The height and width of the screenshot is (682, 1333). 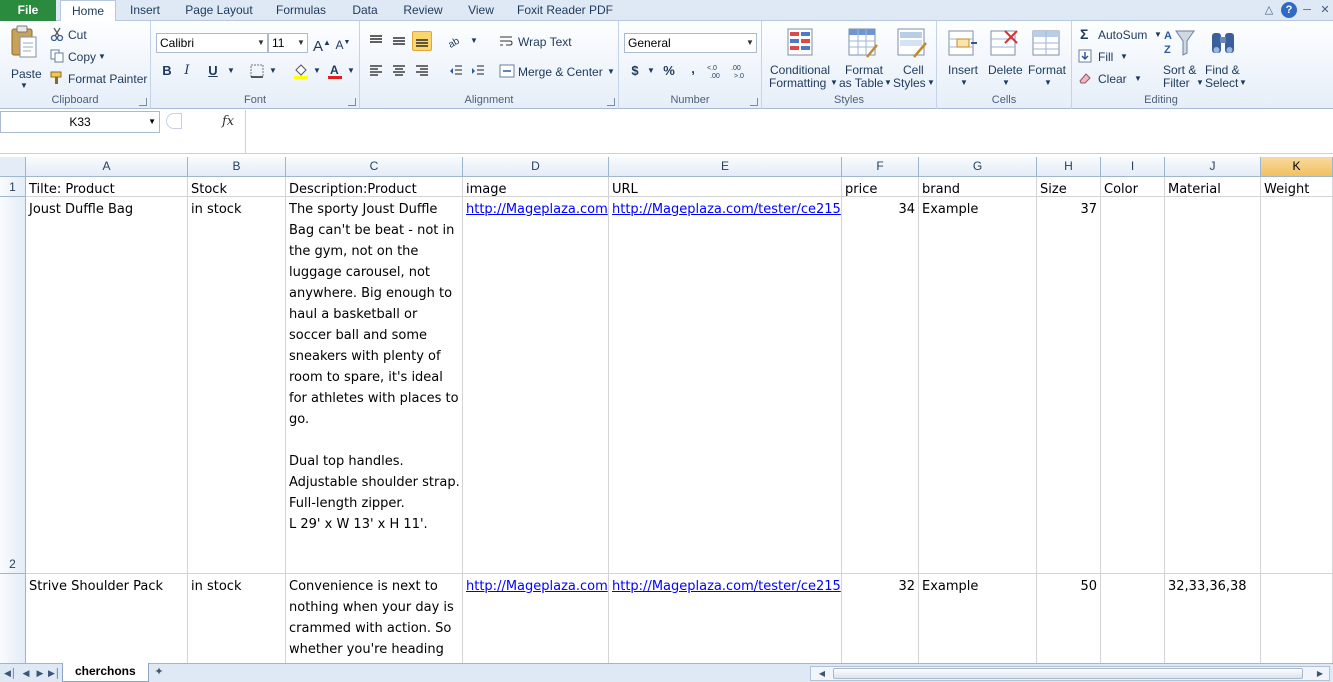 What do you see at coordinates (88, 11) in the screenshot?
I see `tab-home: Home` at bounding box center [88, 11].